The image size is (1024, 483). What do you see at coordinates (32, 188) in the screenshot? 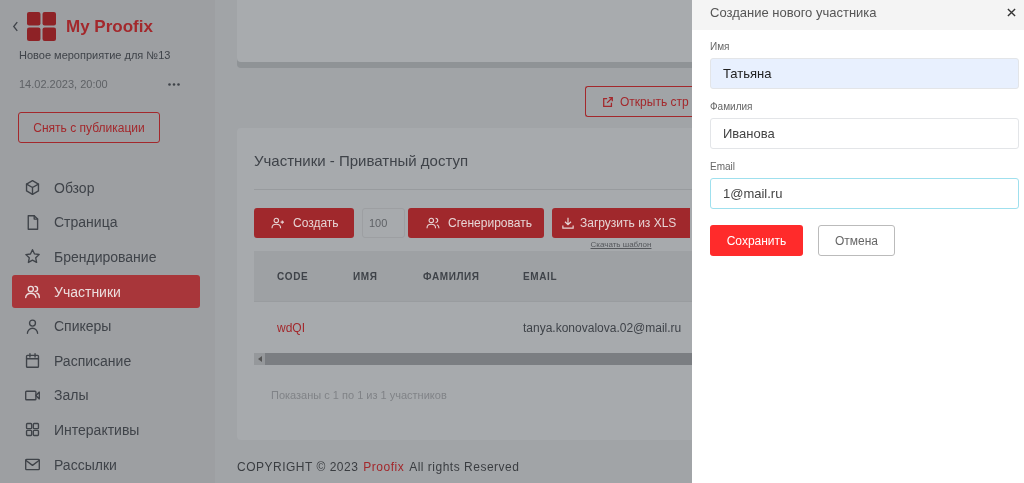
I see `cube-icon` at bounding box center [32, 188].